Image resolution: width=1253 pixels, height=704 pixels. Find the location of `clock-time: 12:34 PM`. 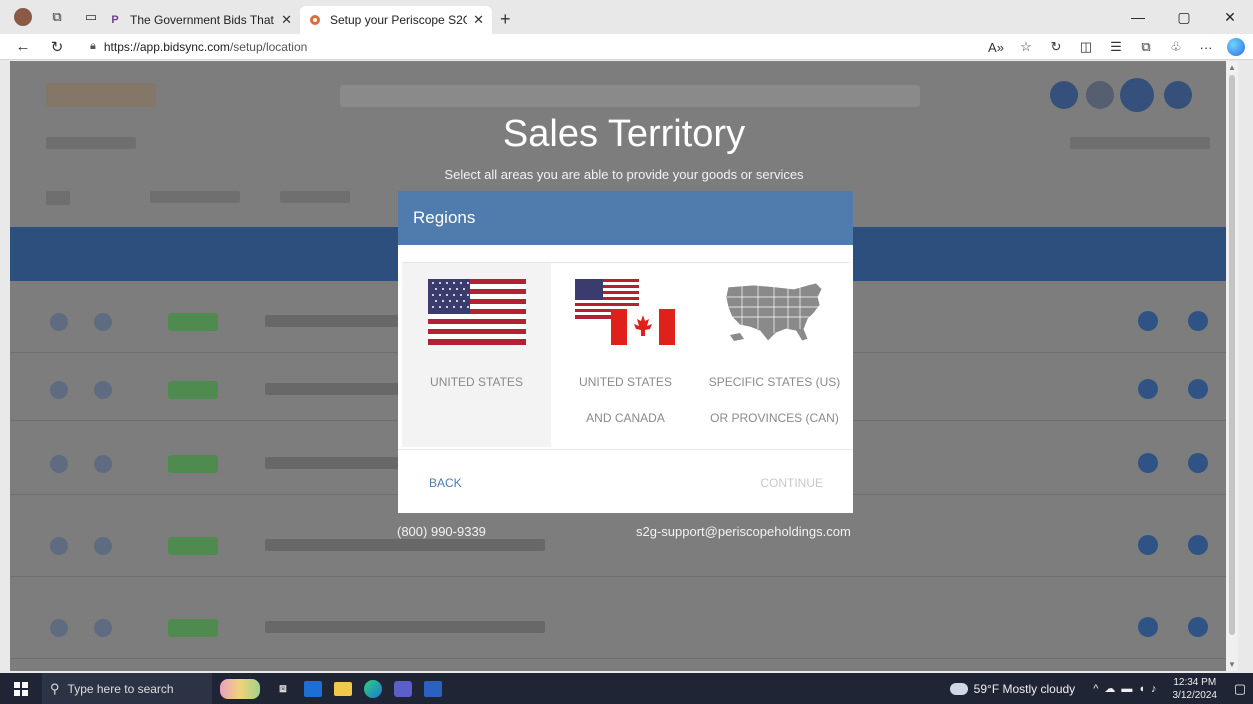

clock-time: 12:34 PM is located at coordinates (1195, 682).